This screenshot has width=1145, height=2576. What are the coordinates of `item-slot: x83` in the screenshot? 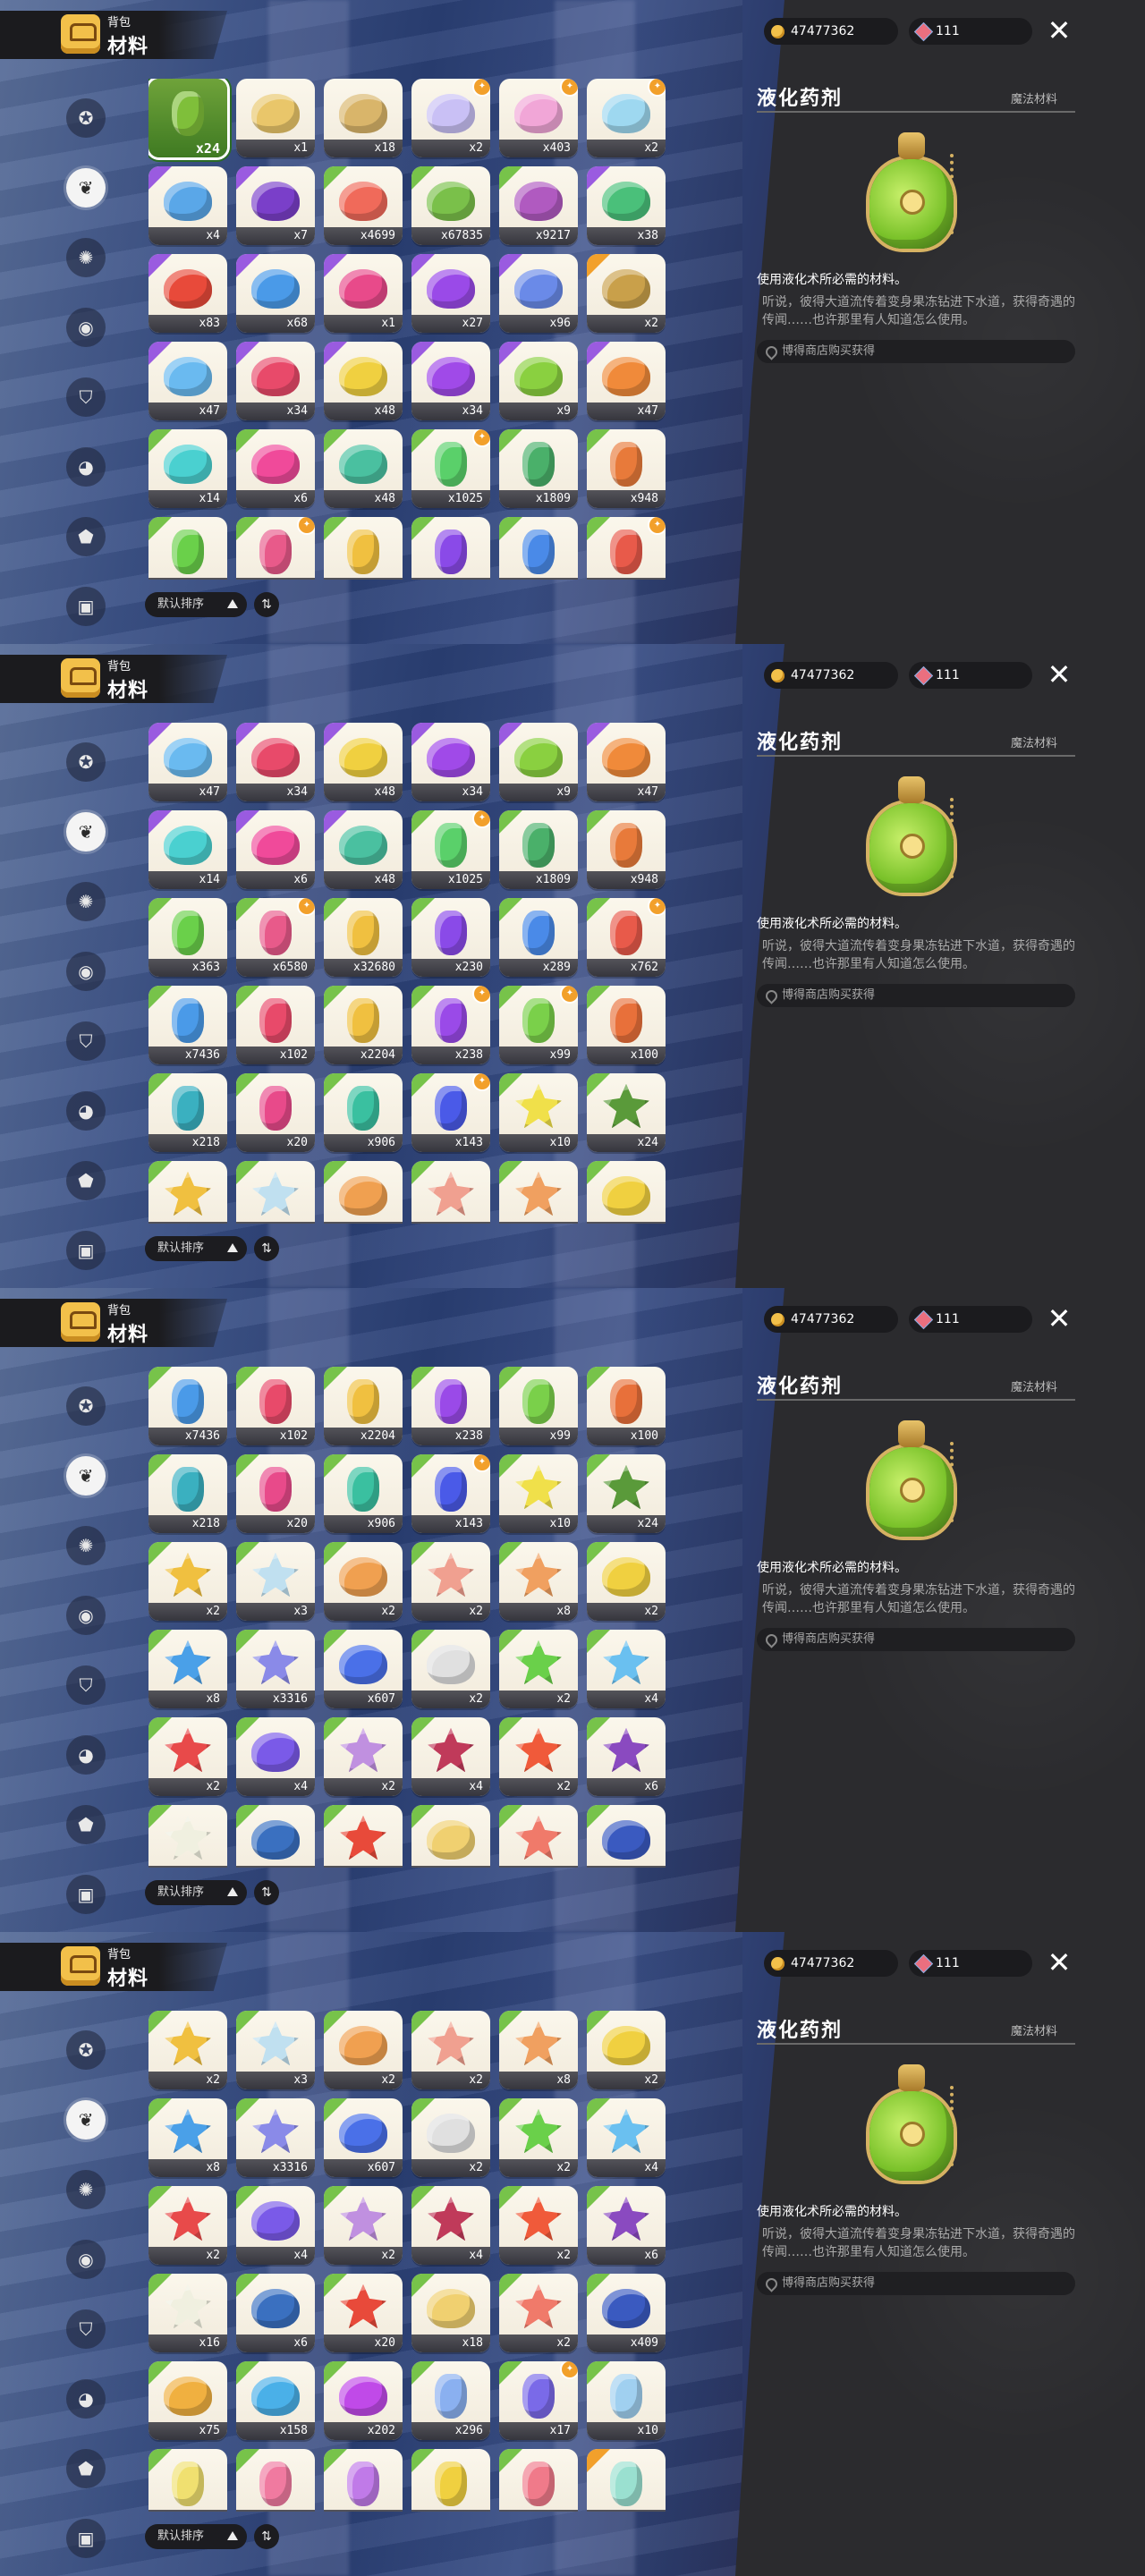 It's located at (187, 293).